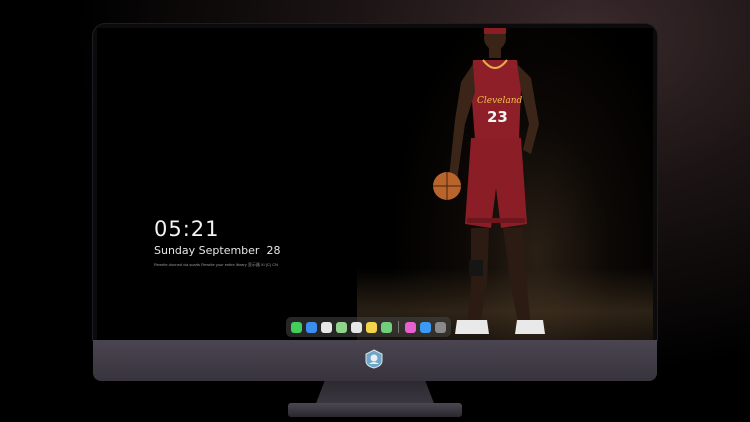 The height and width of the screenshot is (422, 750). Describe the element at coordinates (296, 327) in the screenshot. I see `messages-icon` at that location.